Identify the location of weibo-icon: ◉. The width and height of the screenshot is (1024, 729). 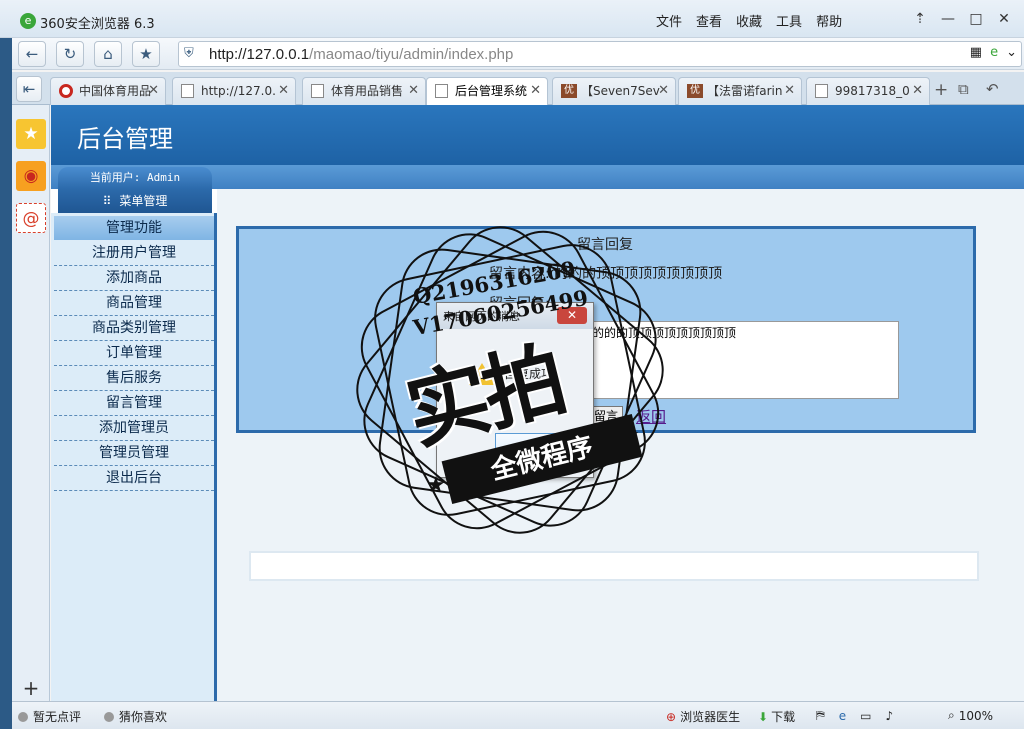
(31, 176).